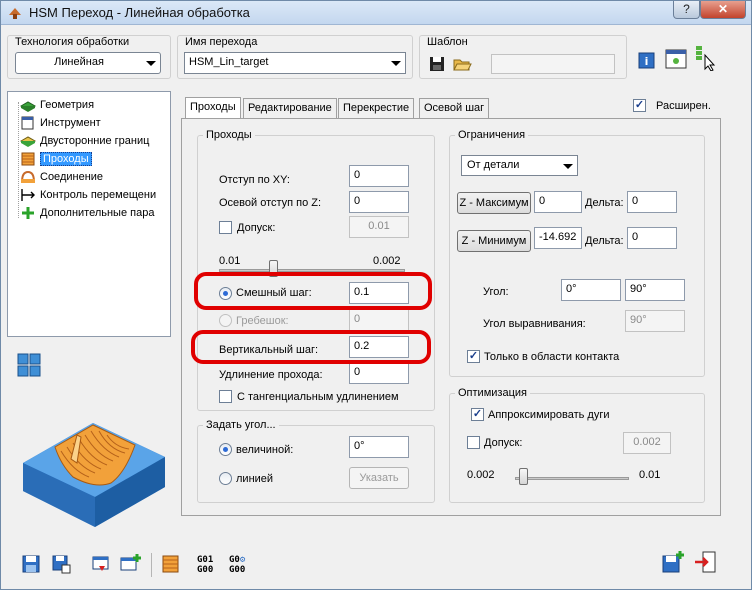  I want to click on angle-by-line-label: линией, so click(255, 479).